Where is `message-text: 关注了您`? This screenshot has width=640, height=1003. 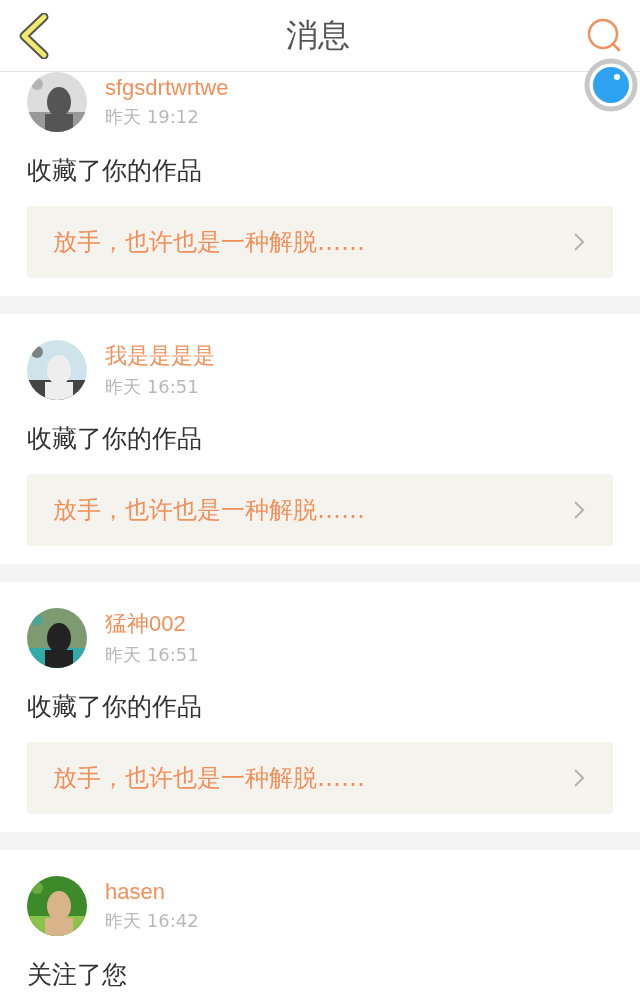 message-text: 关注了您 is located at coordinates (77, 975).